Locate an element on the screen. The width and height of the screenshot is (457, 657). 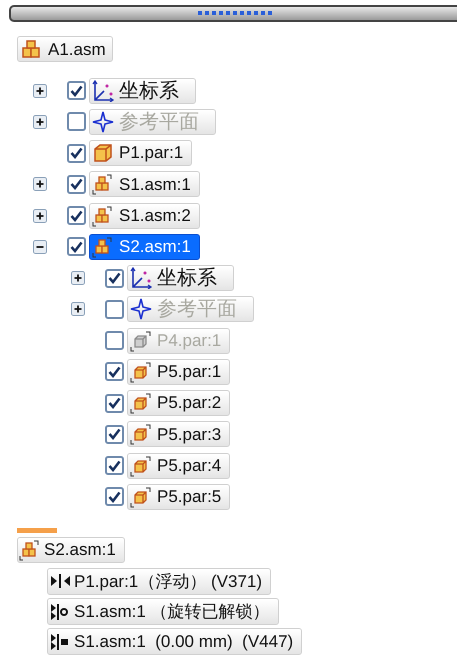
tree-node-label: S1.asm:2 is located at coordinates (144, 215).